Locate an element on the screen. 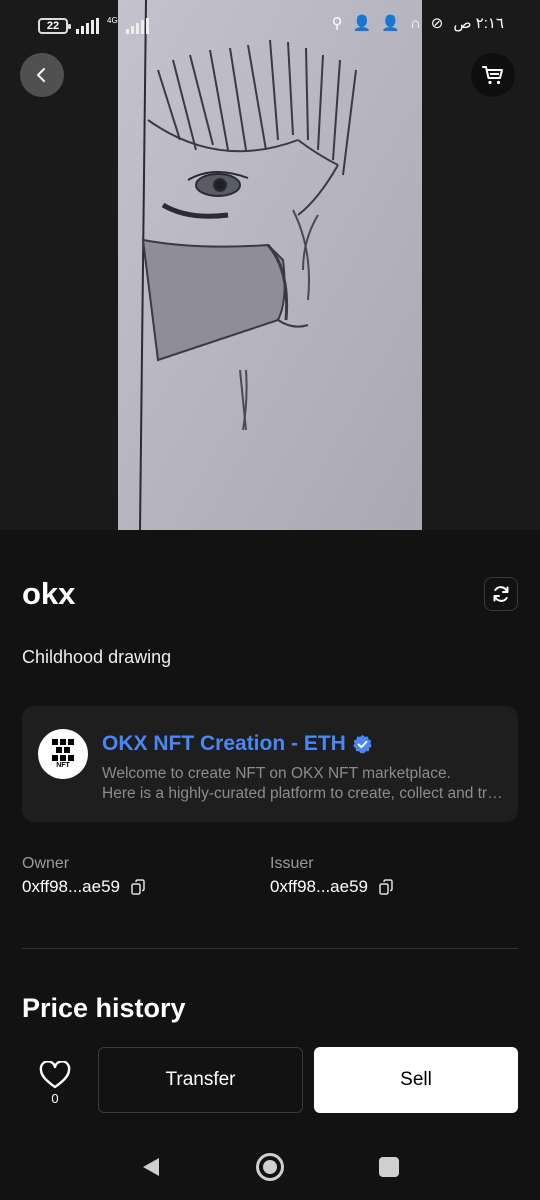  battery-icon: 22 is located at coordinates (54, 26).